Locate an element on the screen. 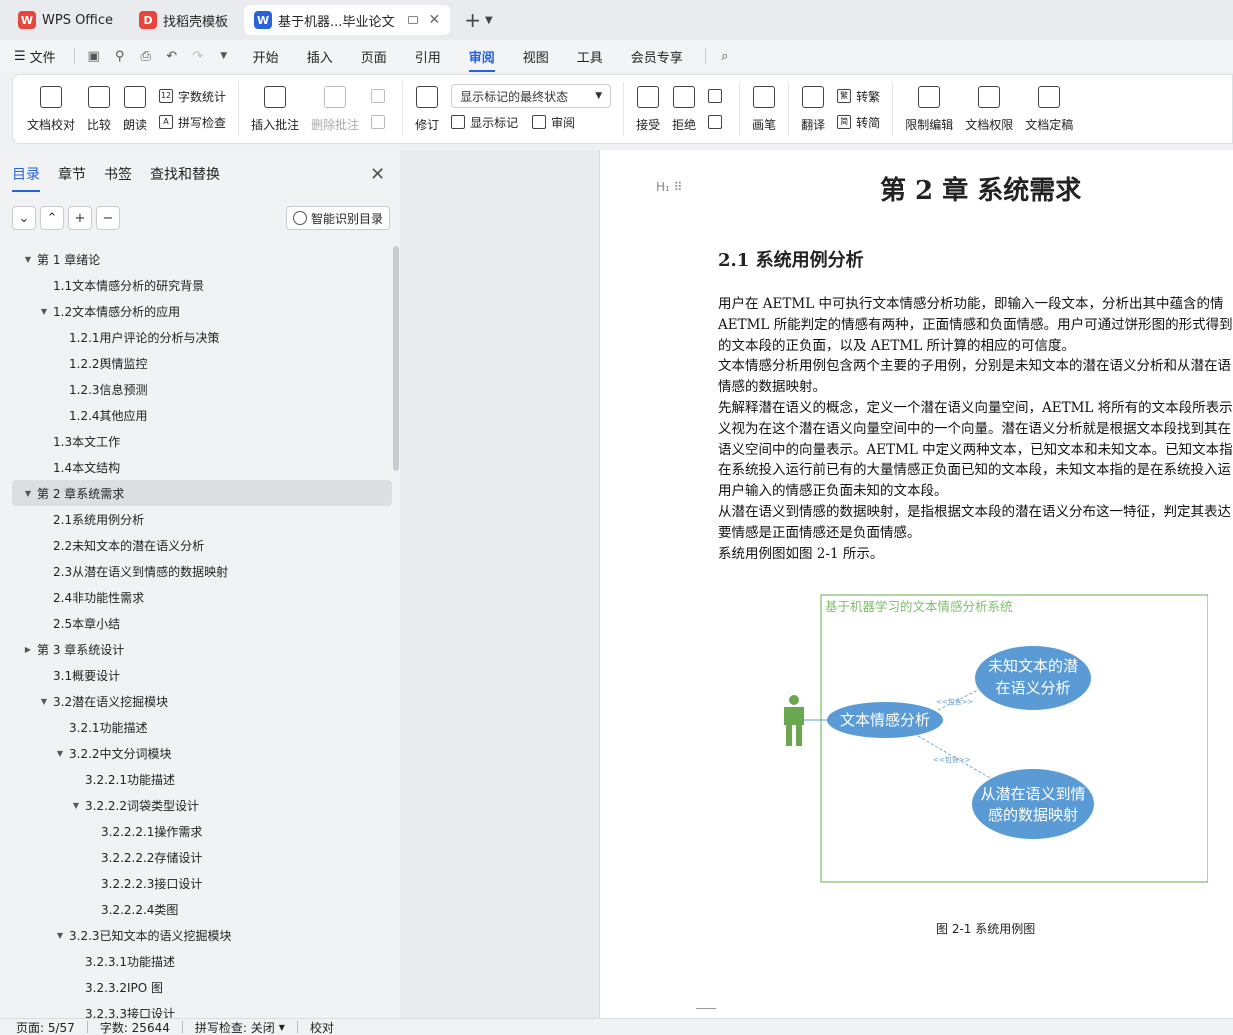 The width and height of the screenshot is (1233, 1035). toc-item: 1.2.1用户评论的分析与决策 is located at coordinates (202, 337).